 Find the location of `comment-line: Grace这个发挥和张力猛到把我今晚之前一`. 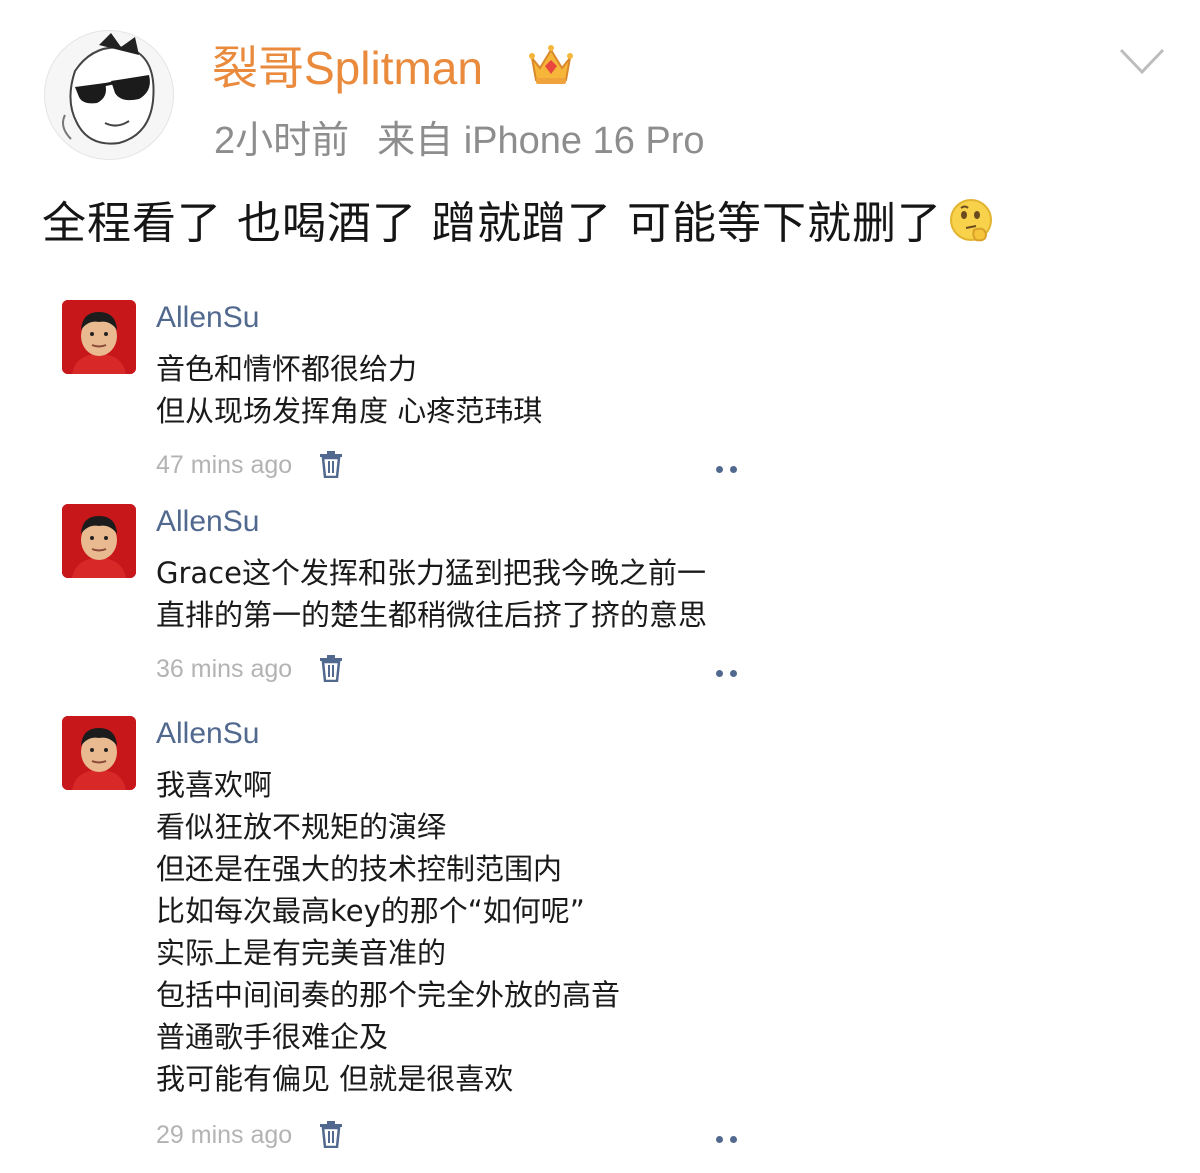

comment-line: Grace这个发挥和张力猛到把我今晚之前一 is located at coordinates (431, 573).